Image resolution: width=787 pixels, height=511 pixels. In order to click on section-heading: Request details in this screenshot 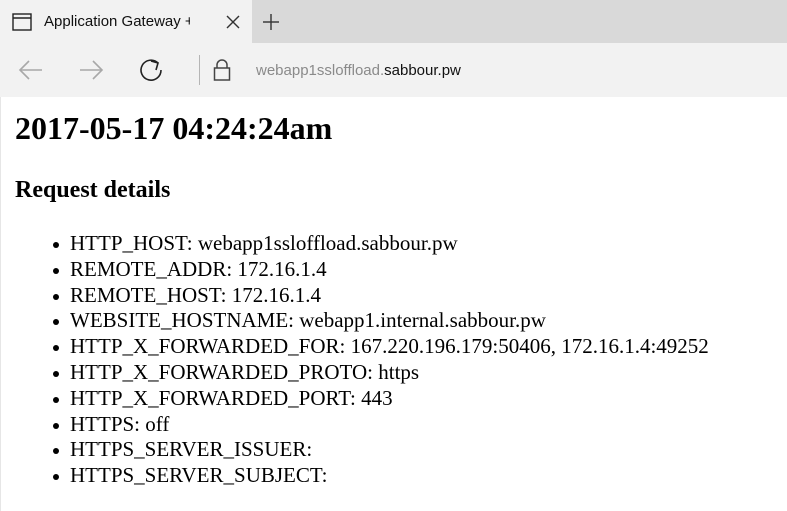, I will do `click(93, 190)`.